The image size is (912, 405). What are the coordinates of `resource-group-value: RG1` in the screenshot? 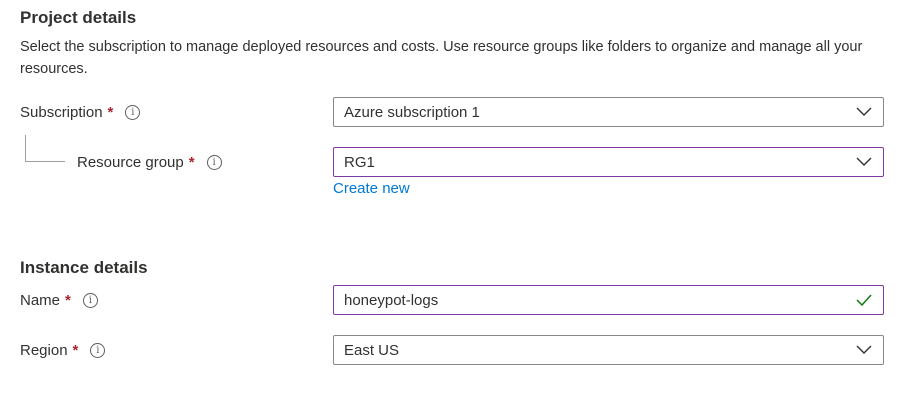 It's located at (359, 162).